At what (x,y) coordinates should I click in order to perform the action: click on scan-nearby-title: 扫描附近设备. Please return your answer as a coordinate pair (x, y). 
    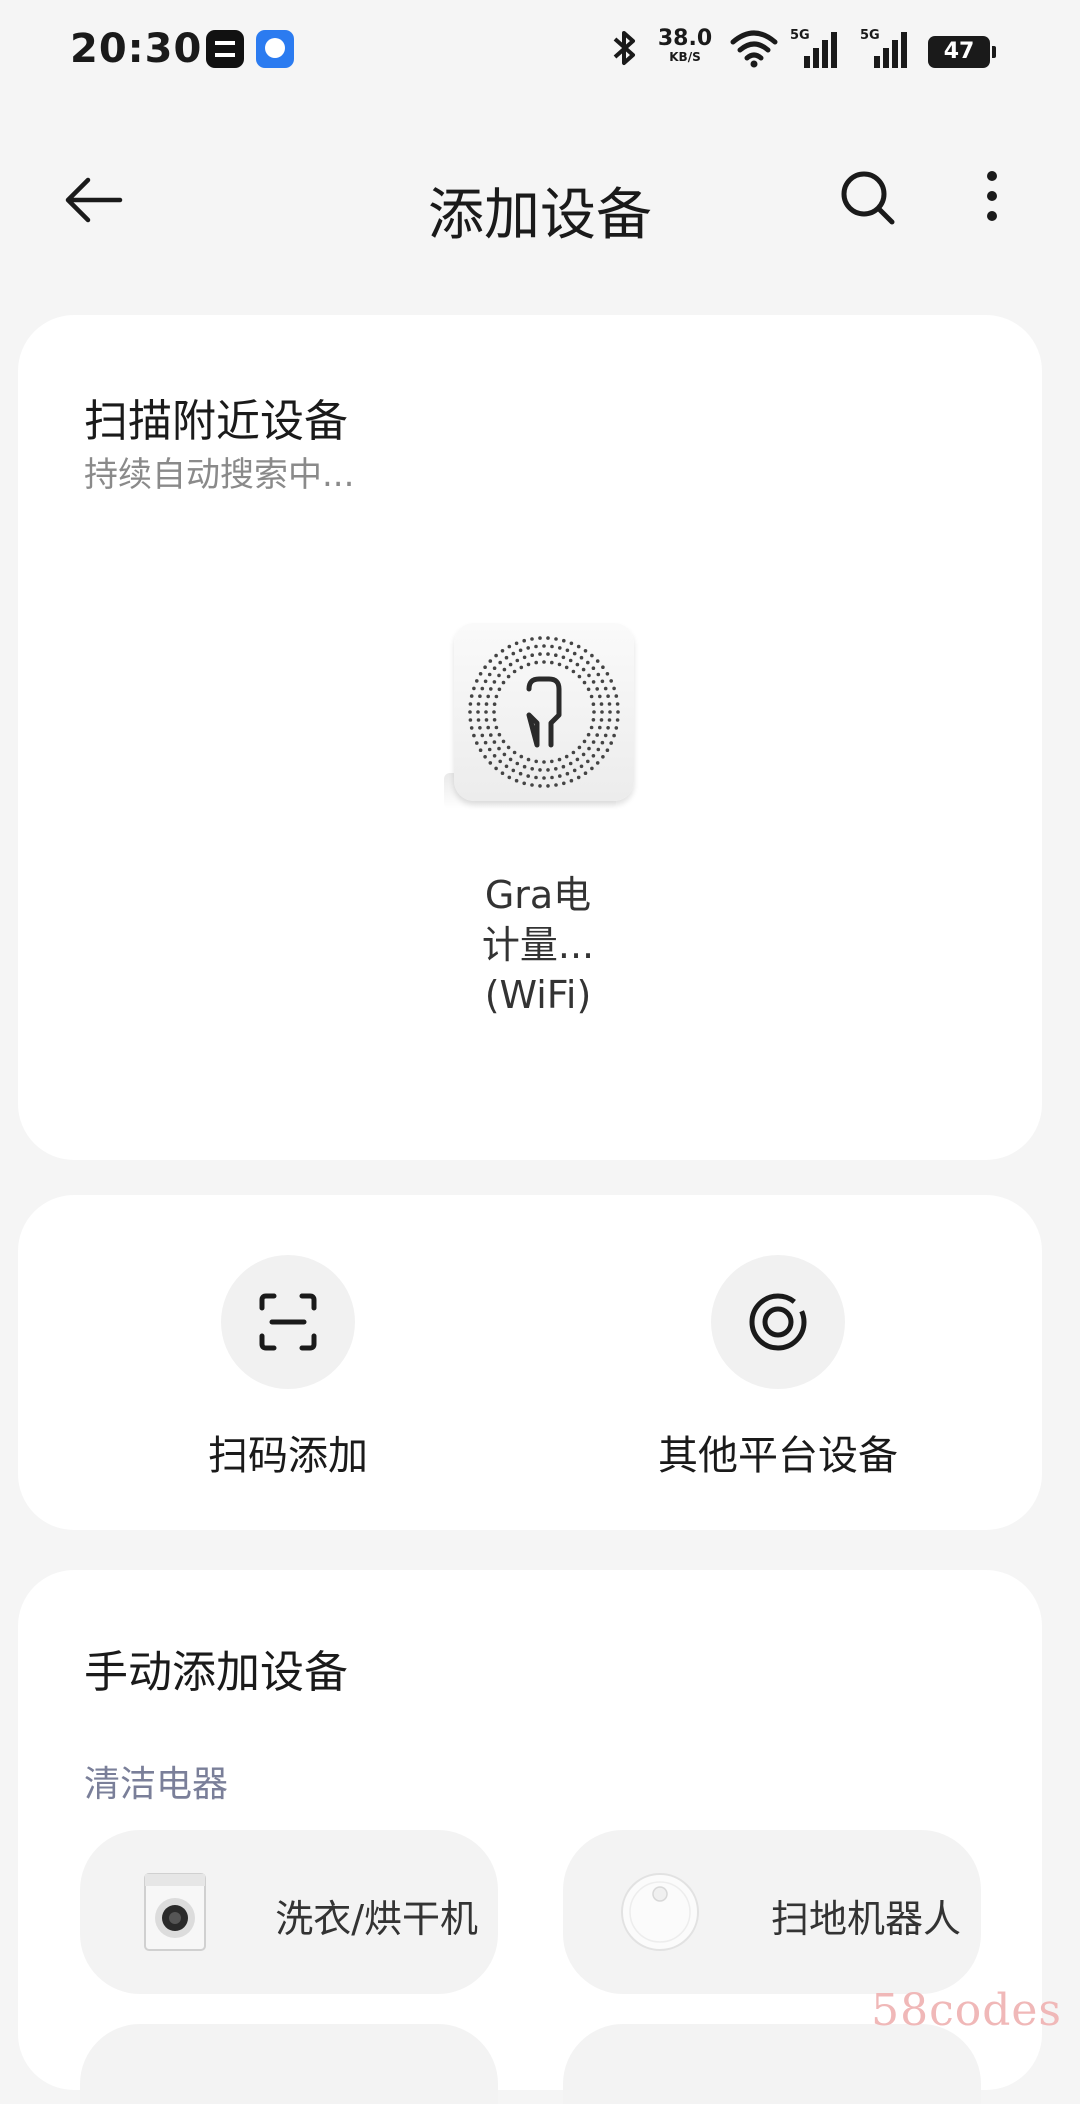
    Looking at the image, I should click on (216, 421).